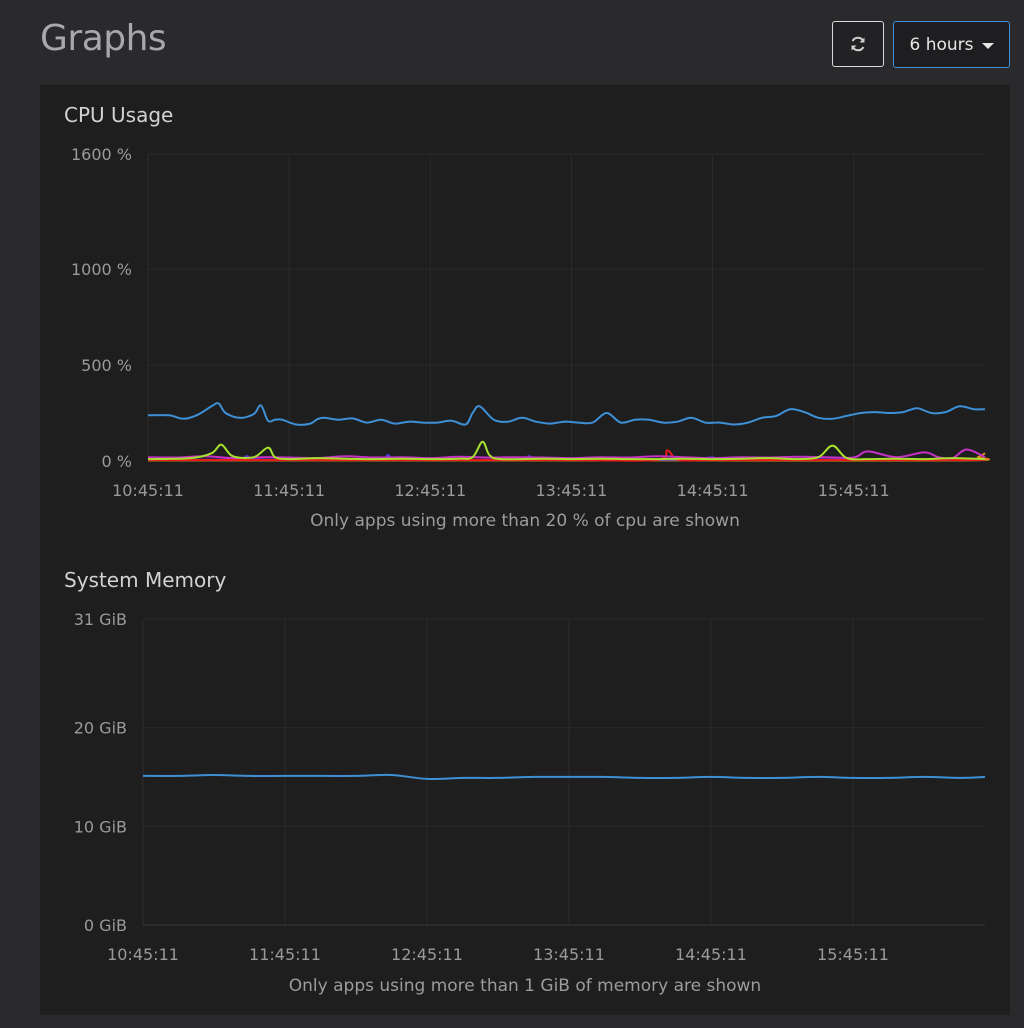 The image size is (1024, 1028). What do you see at coordinates (103, 38) in the screenshot?
I see `page-title: Graphs` at bounding box center [103, 38].